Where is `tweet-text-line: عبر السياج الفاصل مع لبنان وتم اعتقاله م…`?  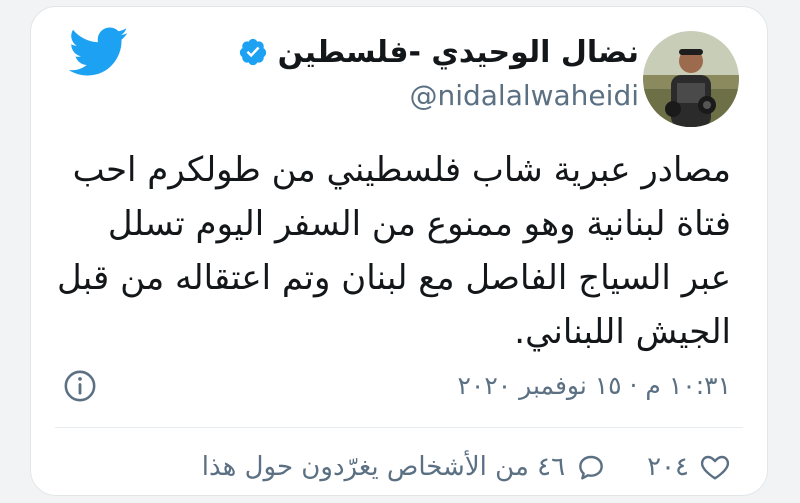 tweet-text-line: عبر السياج الفاصل مع لبنان وتم اعتقاله م… is located at coordinates (394, 278).